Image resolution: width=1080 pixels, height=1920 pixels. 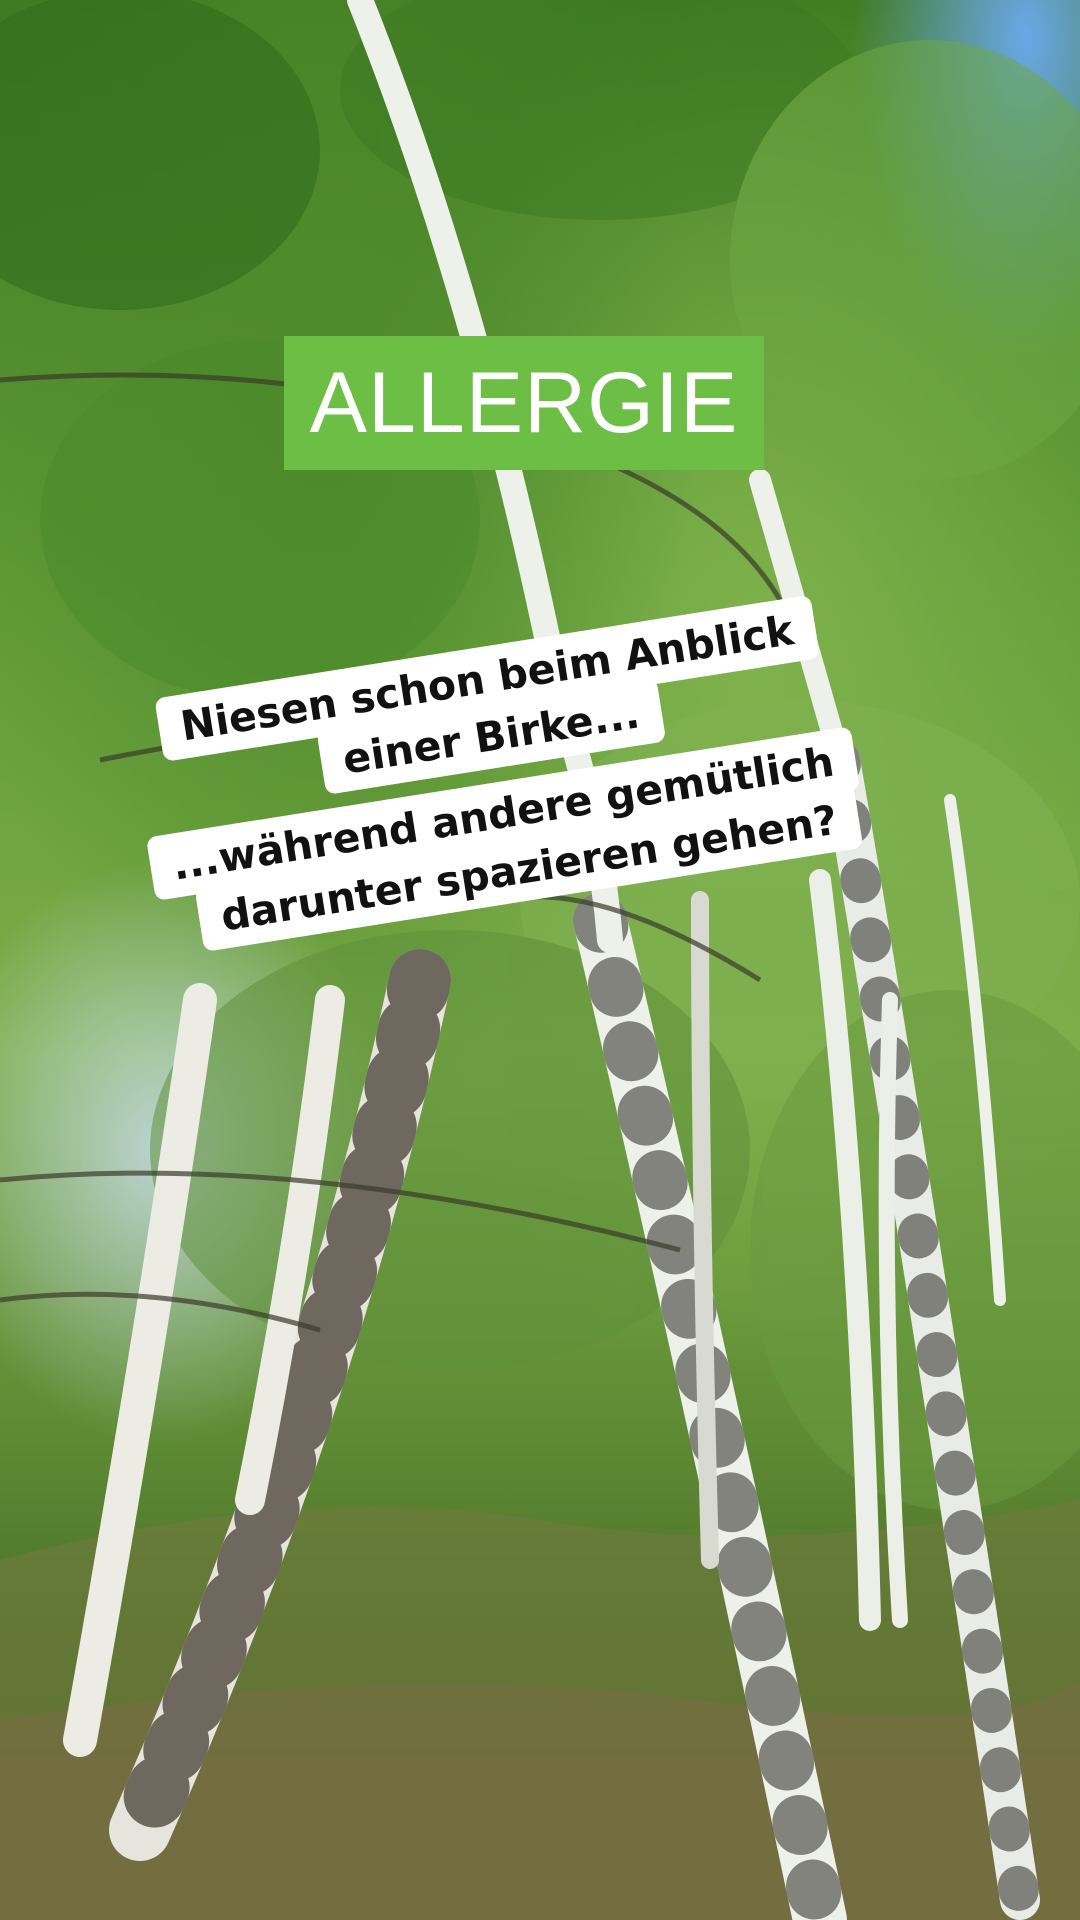 I want to click on allergie-title-text: ALLERGIE, so click(x=524, y=402).